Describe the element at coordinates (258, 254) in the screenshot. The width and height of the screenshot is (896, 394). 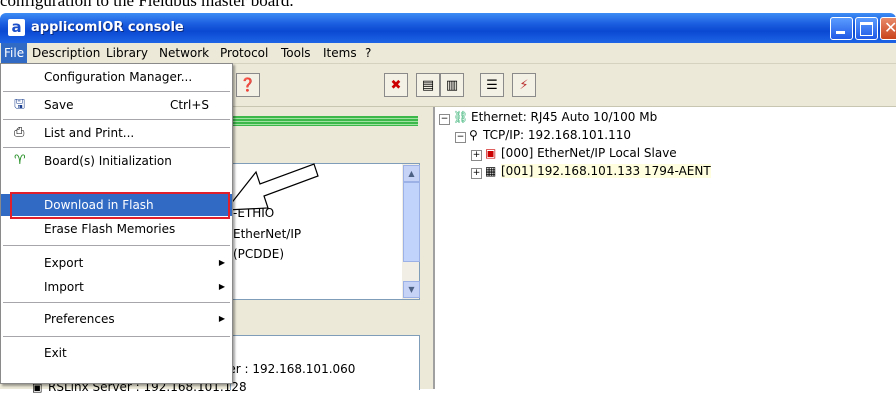
I see `list-item: (PCDDE)` at that location.